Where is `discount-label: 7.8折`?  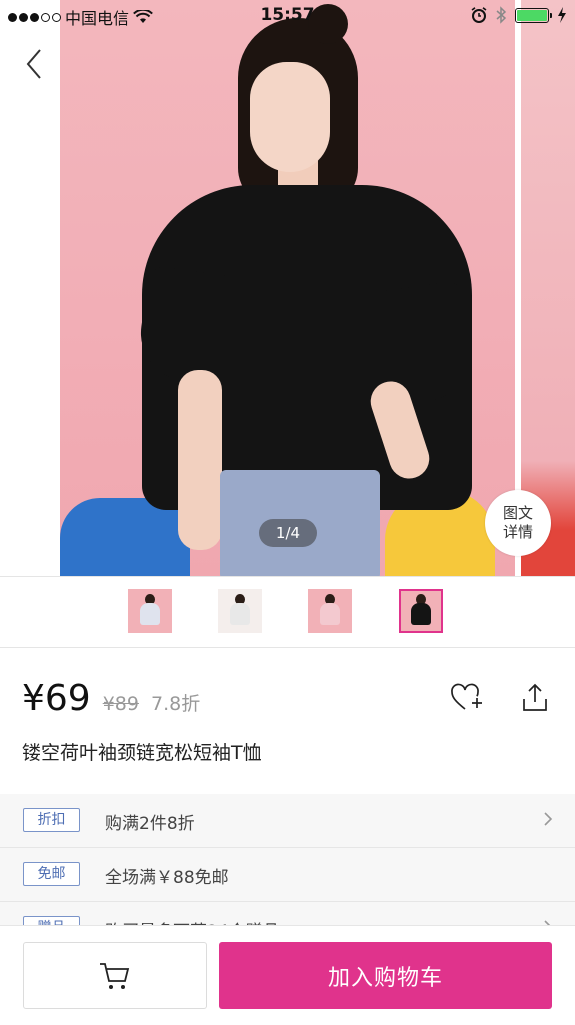 discount-label: 7.8折 is located at coordinates (175, 704).